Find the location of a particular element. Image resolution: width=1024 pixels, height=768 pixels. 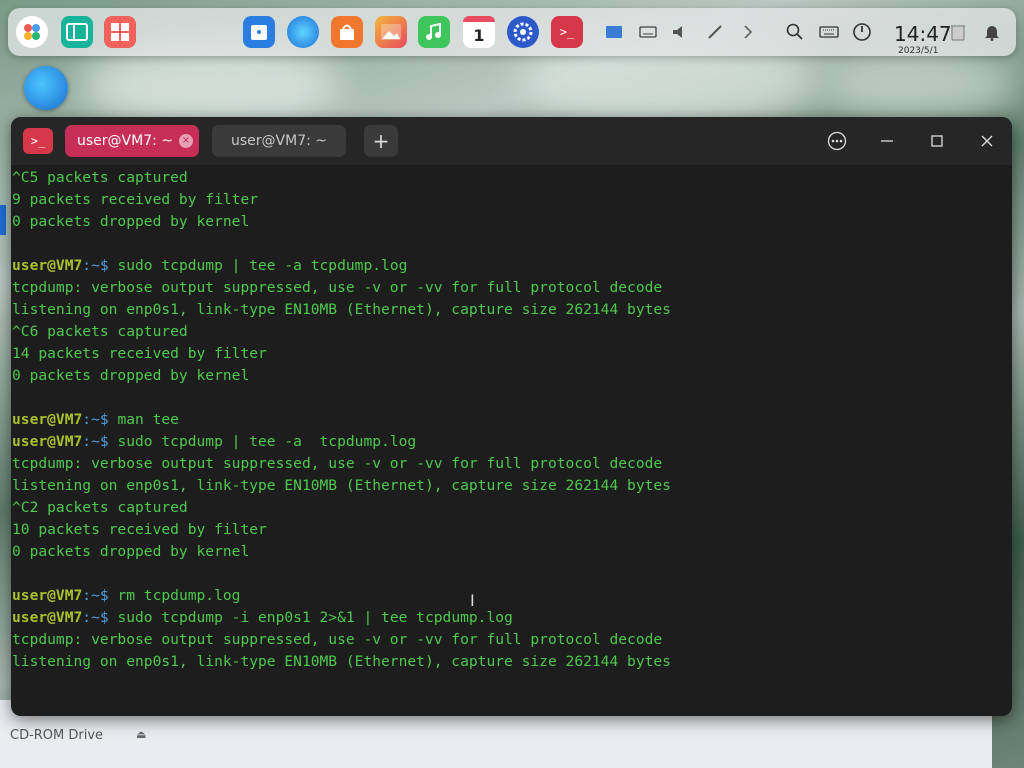

text-cursor-icon: I is located at coordinates (472, 600).